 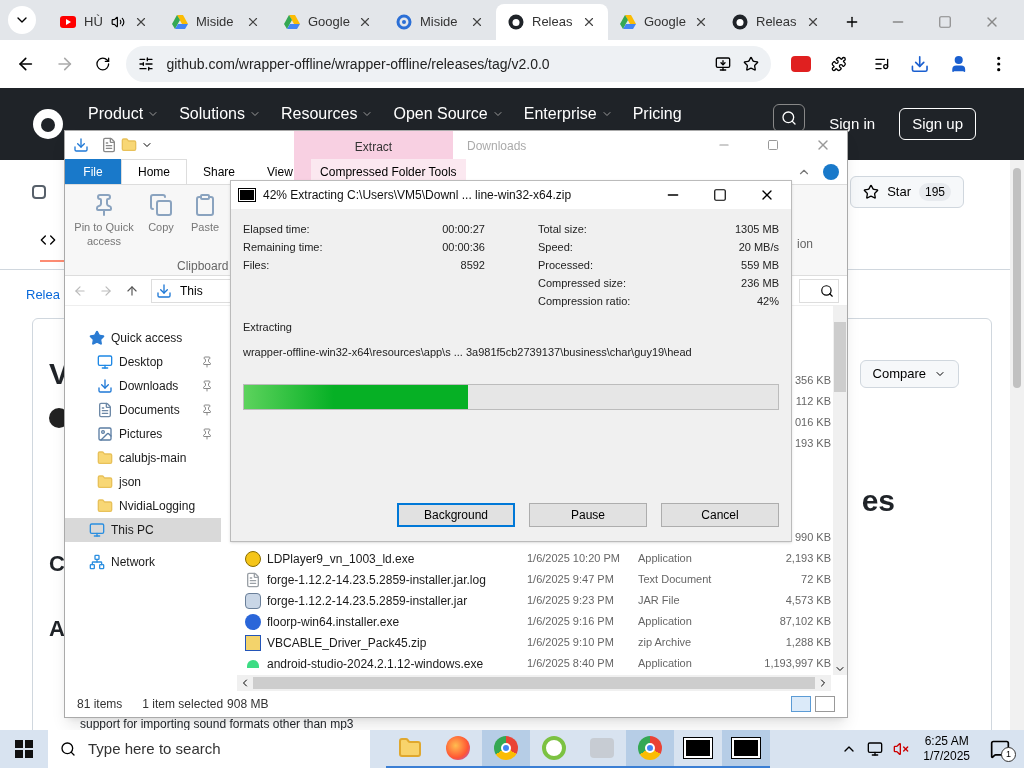 What do you see at coordinates (449, 64) in the screenshot?
I see `address-bar: github.com/wrapper-offline/wrapper-offline/releases/tag/v2.0.0` at bounding box center [449, 64].